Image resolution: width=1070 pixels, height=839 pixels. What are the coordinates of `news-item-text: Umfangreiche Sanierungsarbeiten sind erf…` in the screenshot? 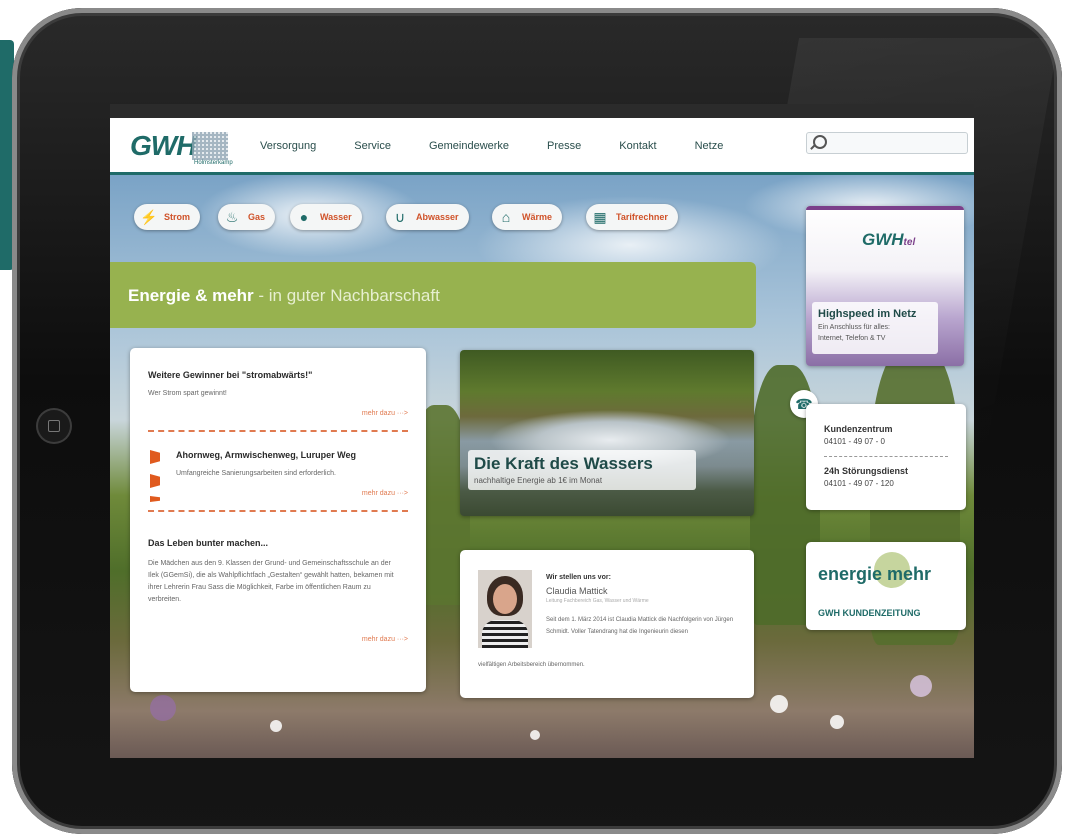 It's located at (256, 473).